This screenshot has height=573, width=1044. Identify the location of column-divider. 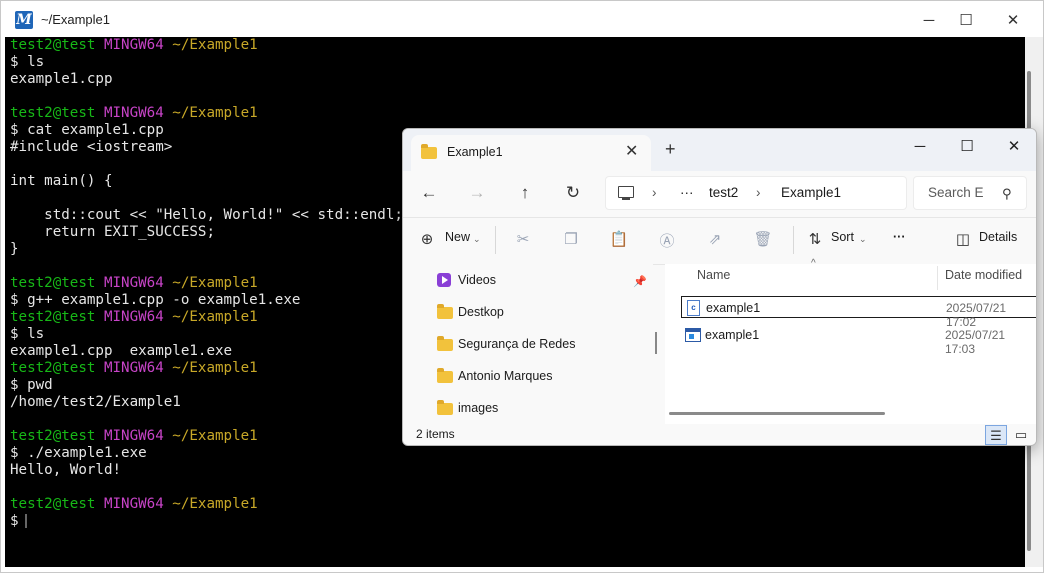
(937, 278).